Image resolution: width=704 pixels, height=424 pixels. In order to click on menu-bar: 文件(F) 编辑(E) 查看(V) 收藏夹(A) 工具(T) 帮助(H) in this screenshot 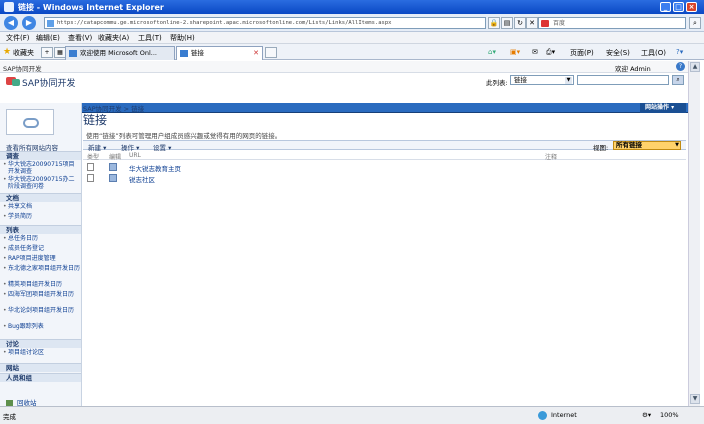, I will do `click(352, 38)`.